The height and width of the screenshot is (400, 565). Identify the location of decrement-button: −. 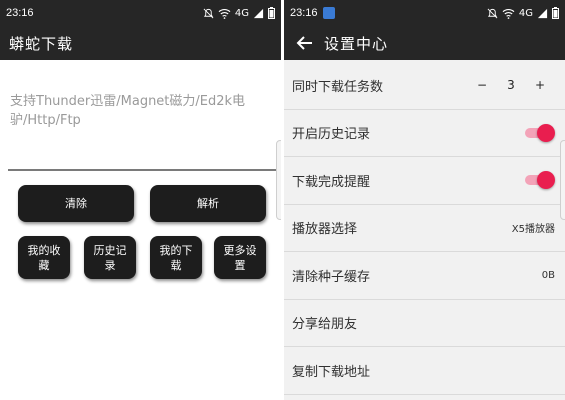
(482, 85).